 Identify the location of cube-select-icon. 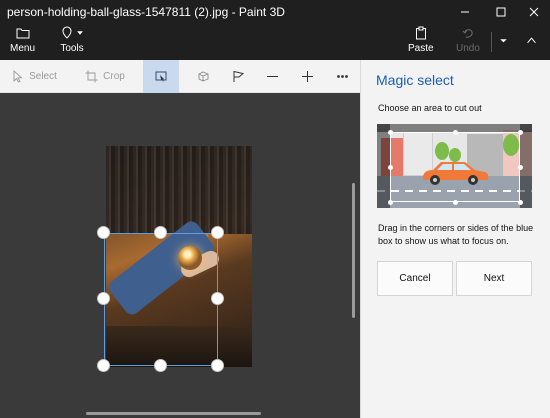
(203, 76).